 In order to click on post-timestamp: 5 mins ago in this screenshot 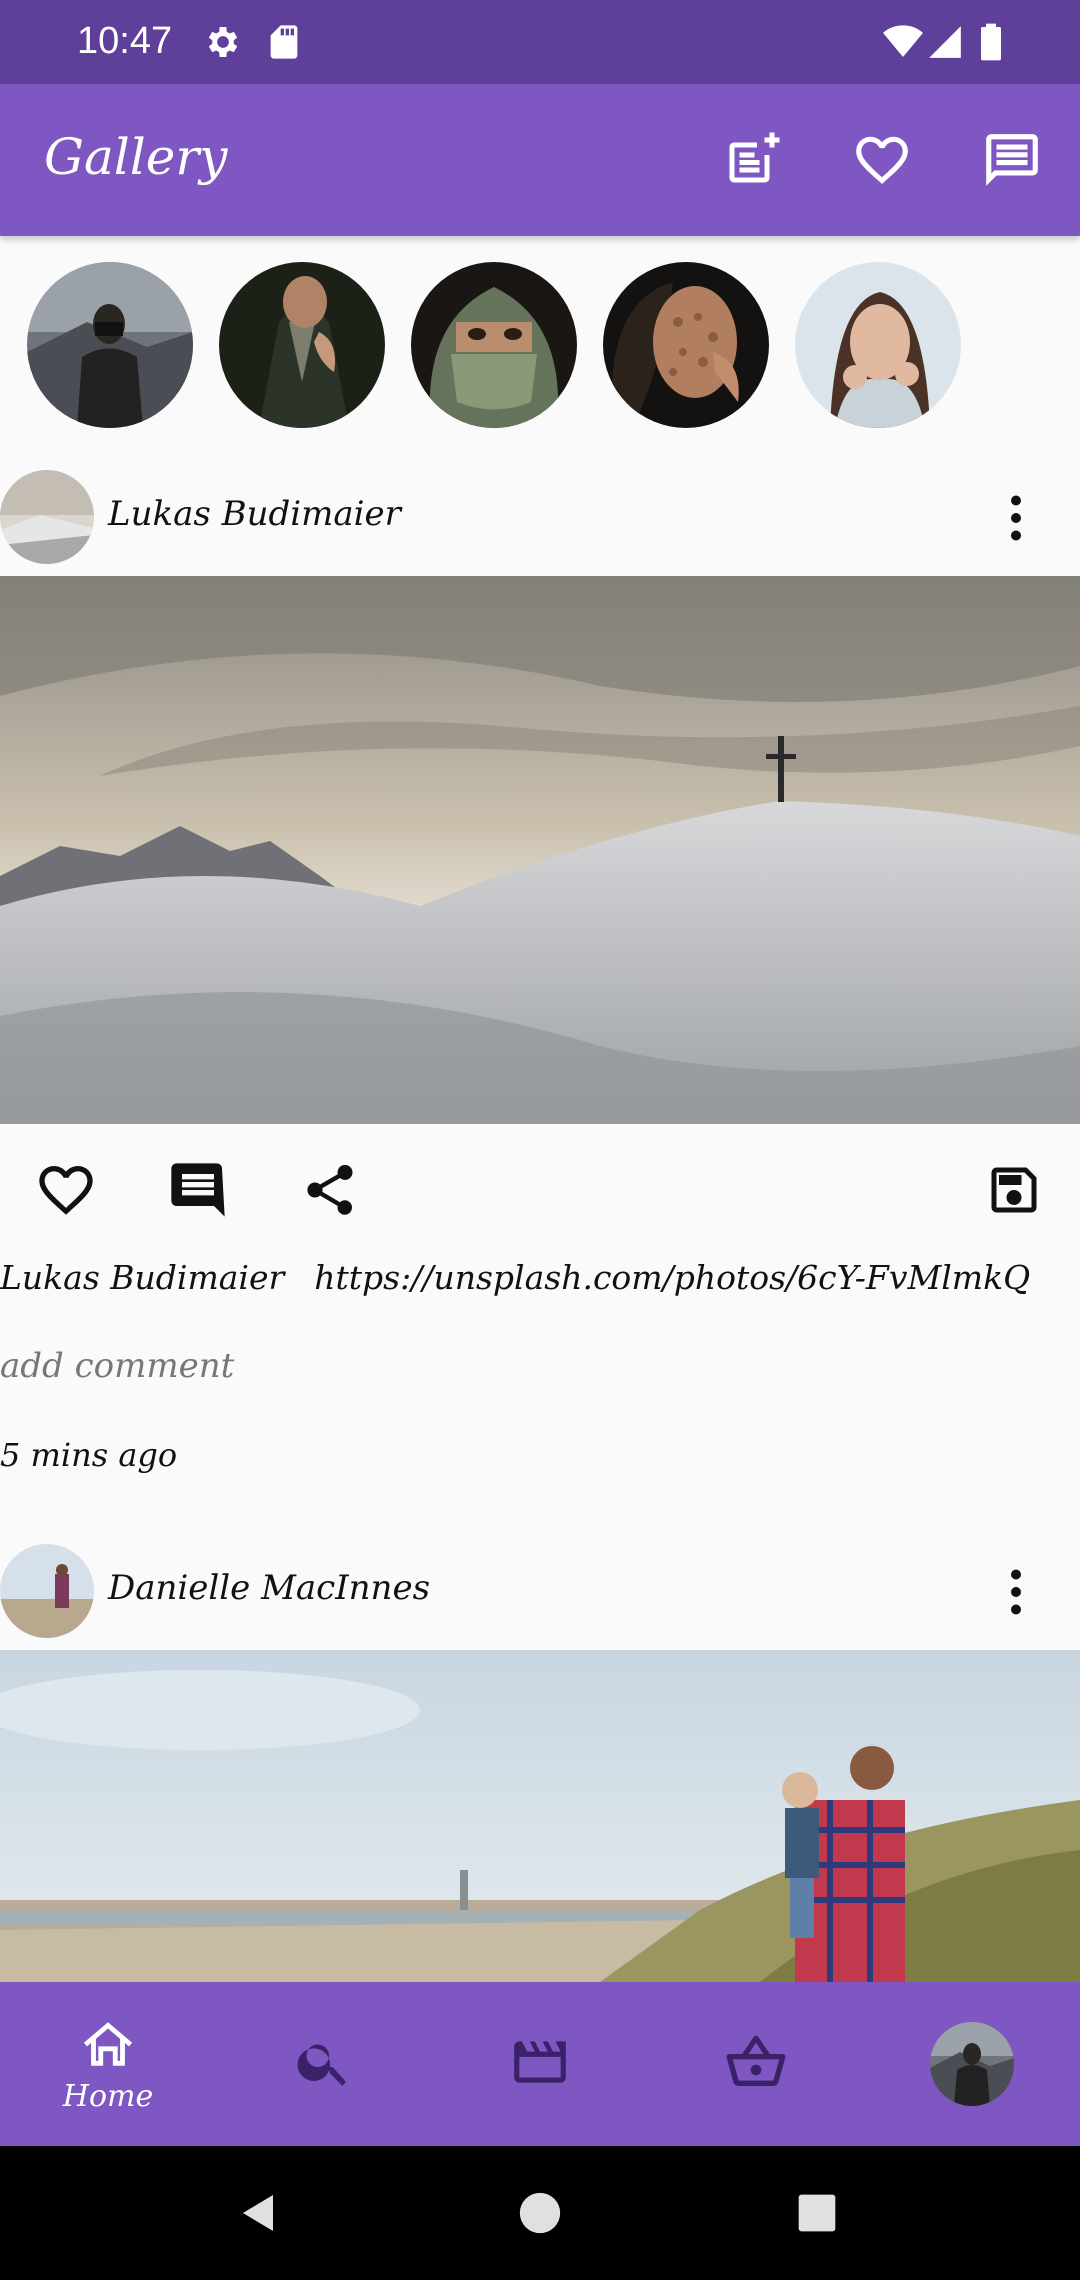, I will do `click(89, 1455)`.